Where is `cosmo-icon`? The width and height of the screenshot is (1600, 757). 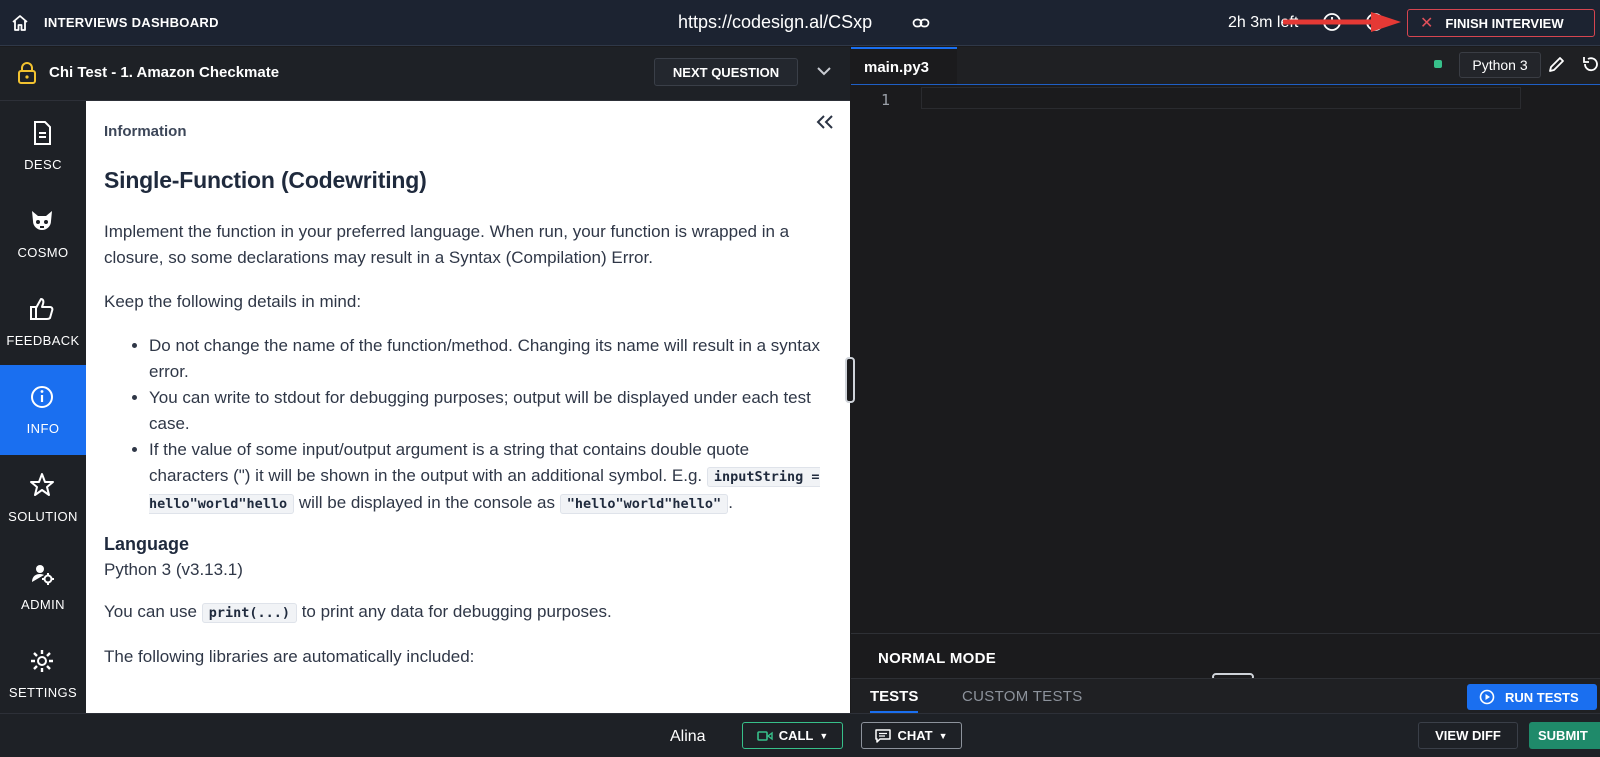 cosmo-icon is located at coordinates (42, 220).